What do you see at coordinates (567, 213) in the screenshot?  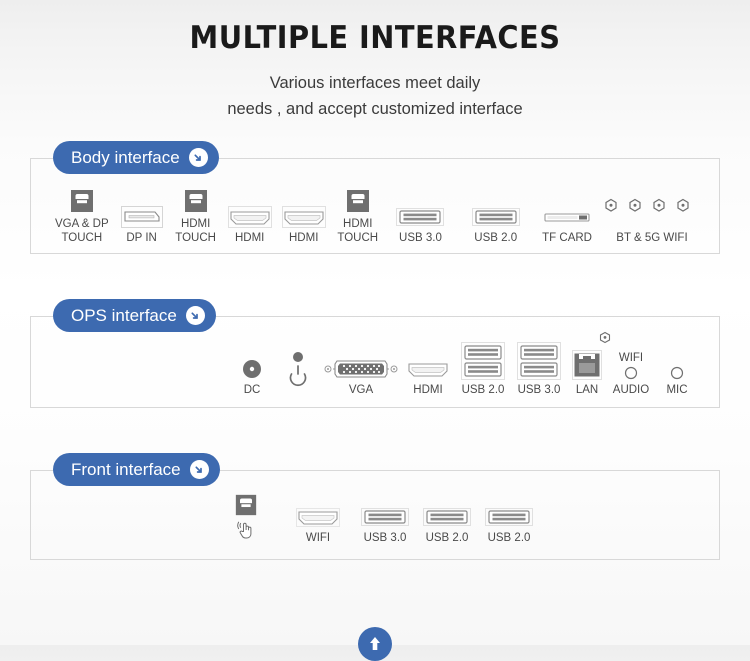 I see `tf-card-slot-icon` at bounding box center [567, 213].